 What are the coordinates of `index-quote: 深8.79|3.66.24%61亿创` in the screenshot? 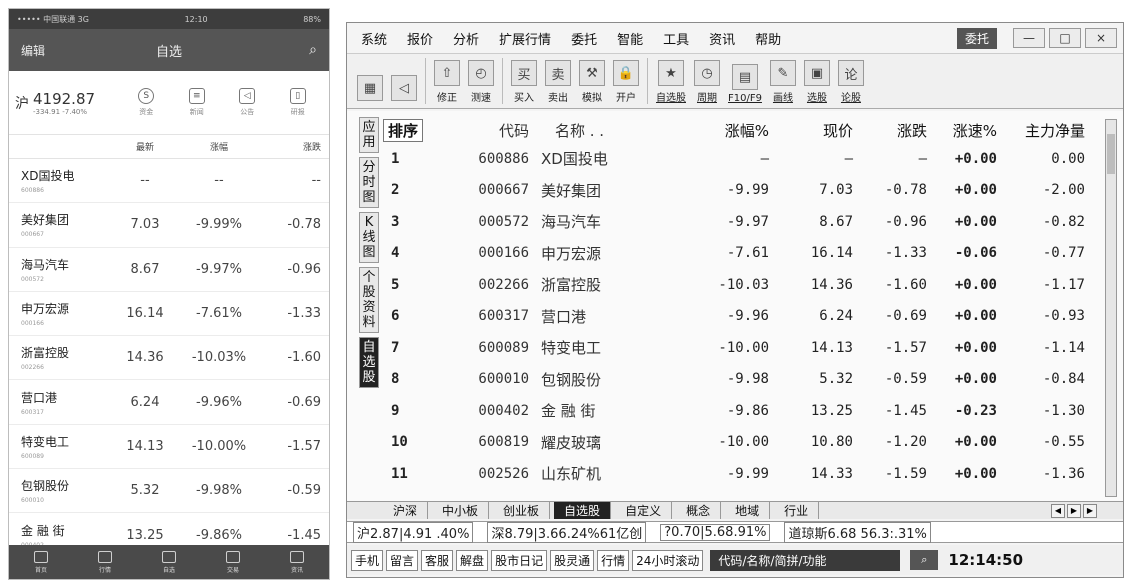 It's located at (567, 532).